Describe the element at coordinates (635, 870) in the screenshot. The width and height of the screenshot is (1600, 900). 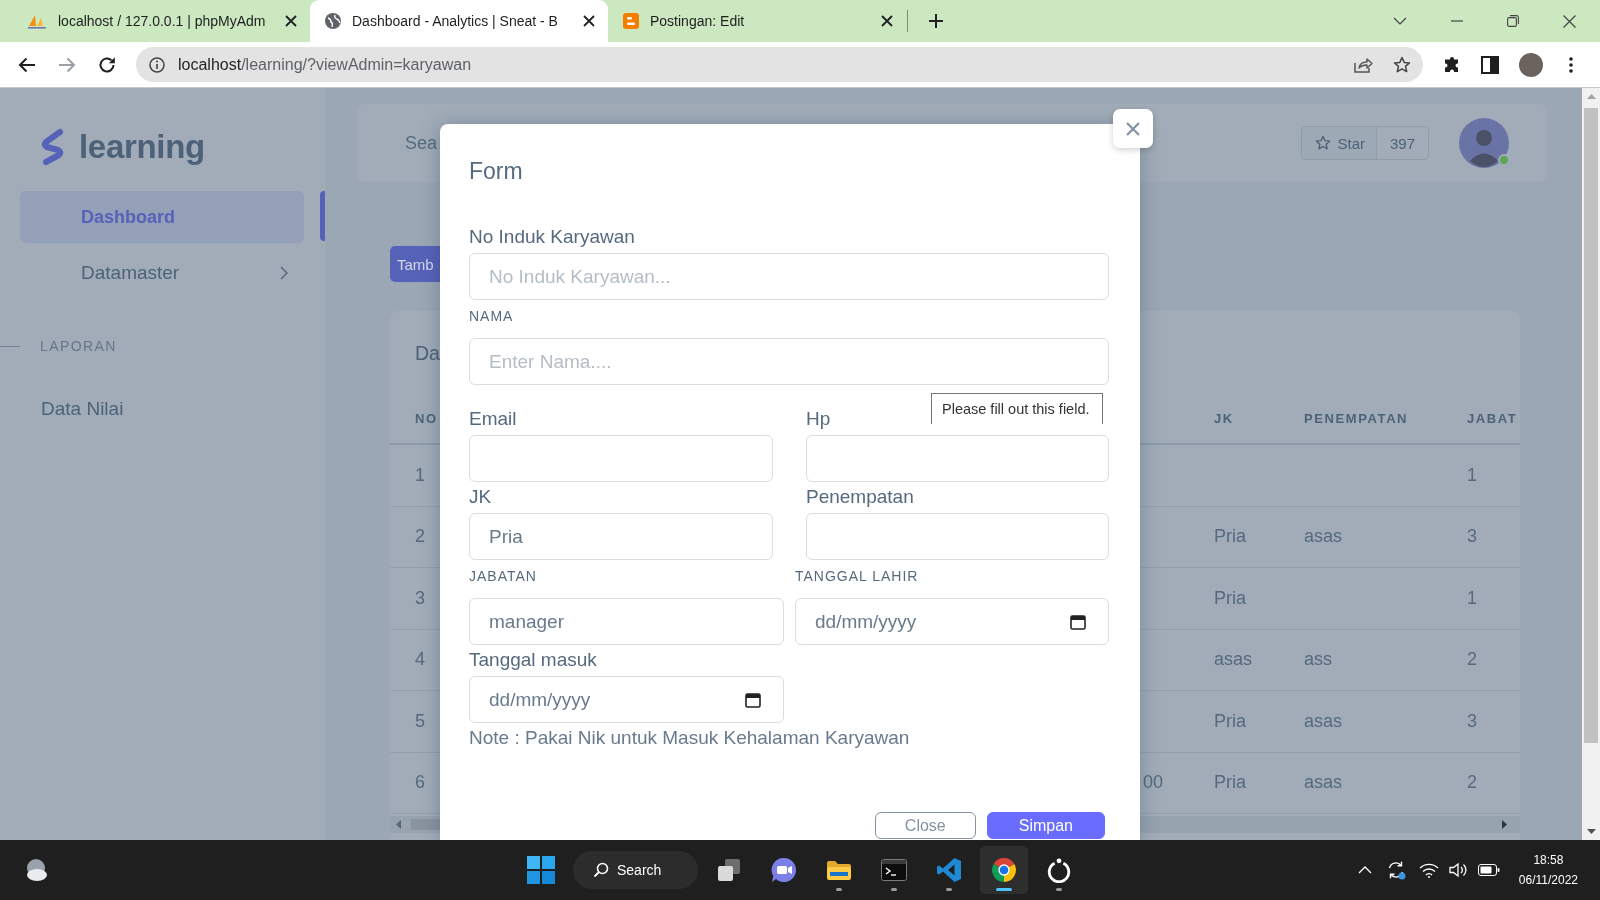
I see `taskbar-search-button: Search` at that location.